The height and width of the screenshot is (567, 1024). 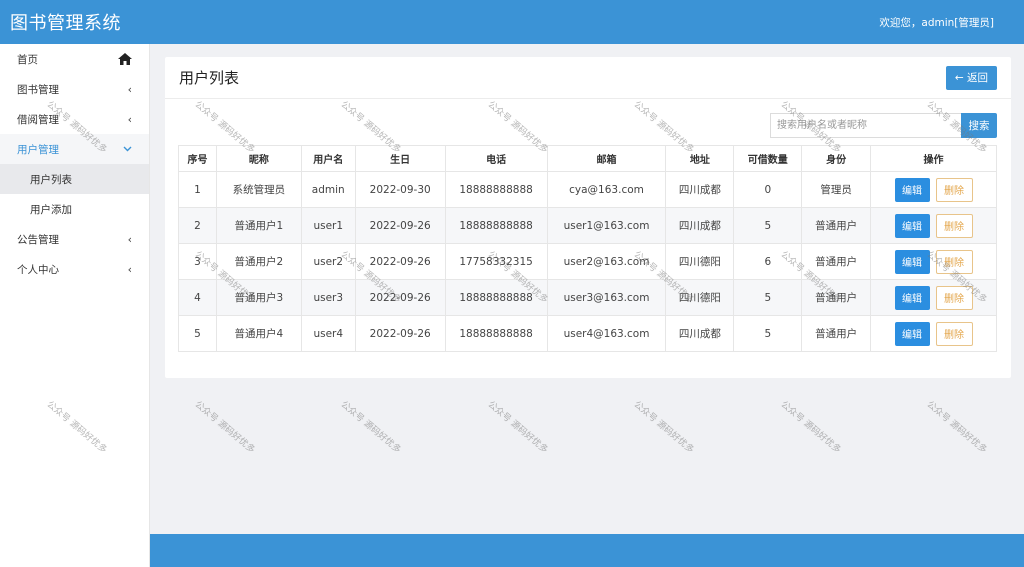 What do you see at coordinates (38, 149) in the screenshot?
I see `sidebar-item-label: 用户管理` at bounding box center [38, 149].